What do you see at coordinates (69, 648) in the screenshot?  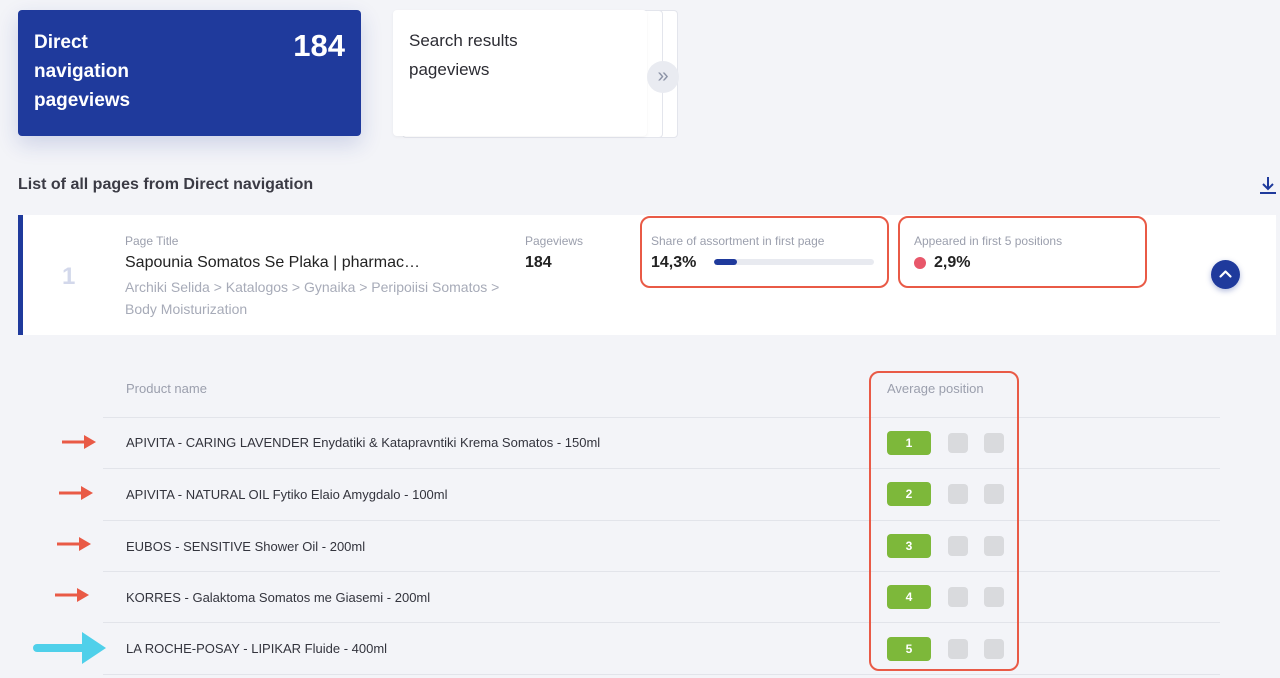 I see `annotation-arrow-cyan` at bounding box center [69, 648].